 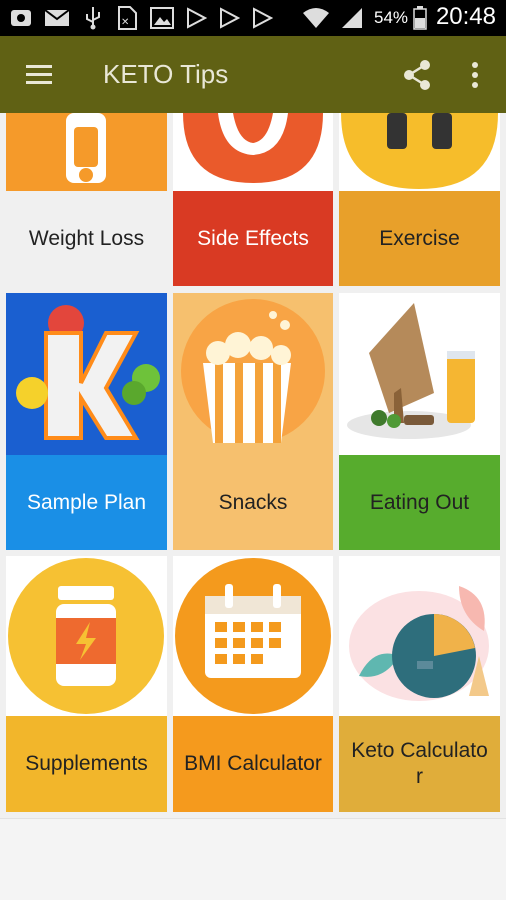 What do you see at coordinates (86, 152) in the screenshot?
I see `weight-loss-icon` at bounding box center [86, 152].